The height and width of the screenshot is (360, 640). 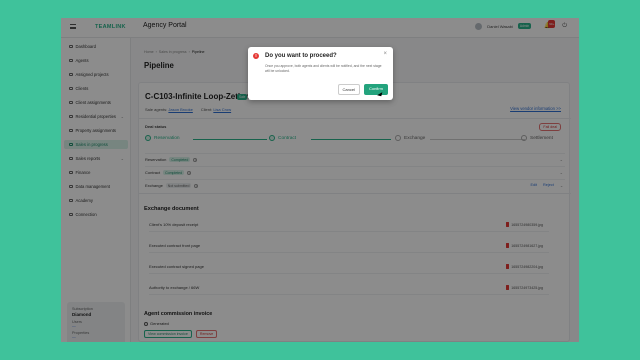 What do you see at coordinates (348, 89) in the screenshot?
I see `cancel-button: Cancel` at bounding box center [348, 89].